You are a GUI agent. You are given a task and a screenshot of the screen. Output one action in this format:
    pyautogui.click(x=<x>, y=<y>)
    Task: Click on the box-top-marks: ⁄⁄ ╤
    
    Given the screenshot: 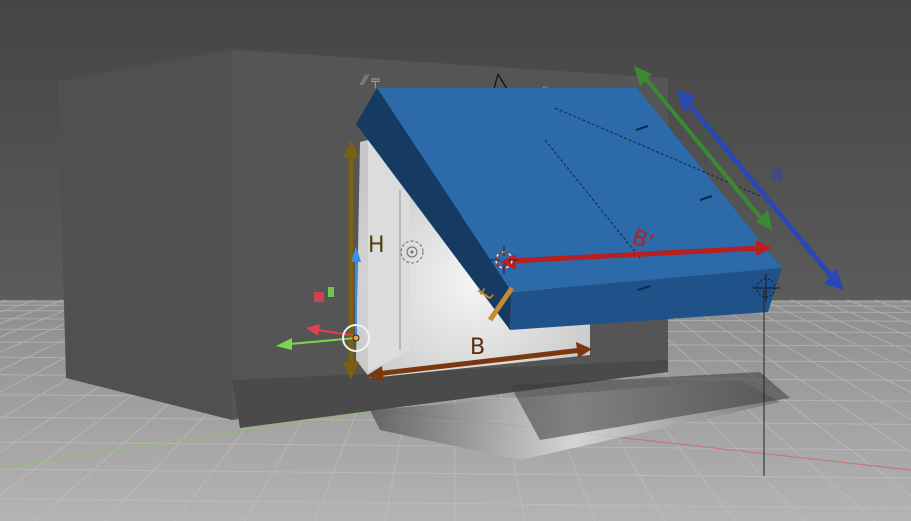 What is the action you would take?
    pyautogui.click(x=369, y=81)
    